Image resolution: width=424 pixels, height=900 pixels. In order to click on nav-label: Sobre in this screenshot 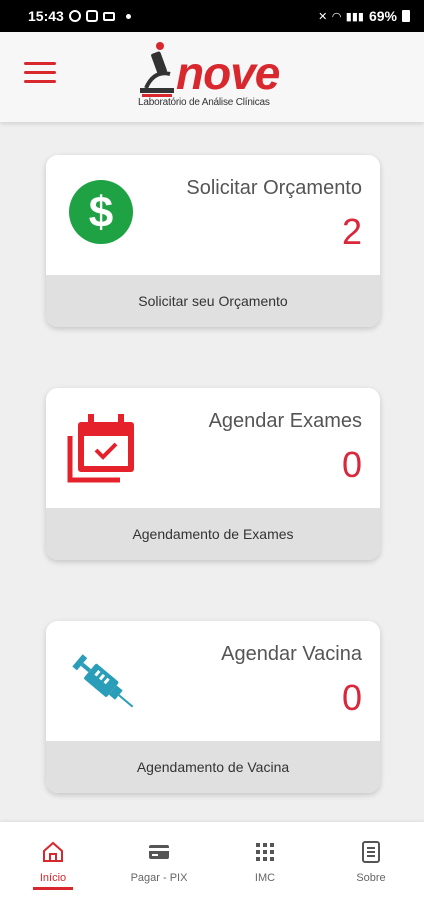, I will do `click(371, 878)`.